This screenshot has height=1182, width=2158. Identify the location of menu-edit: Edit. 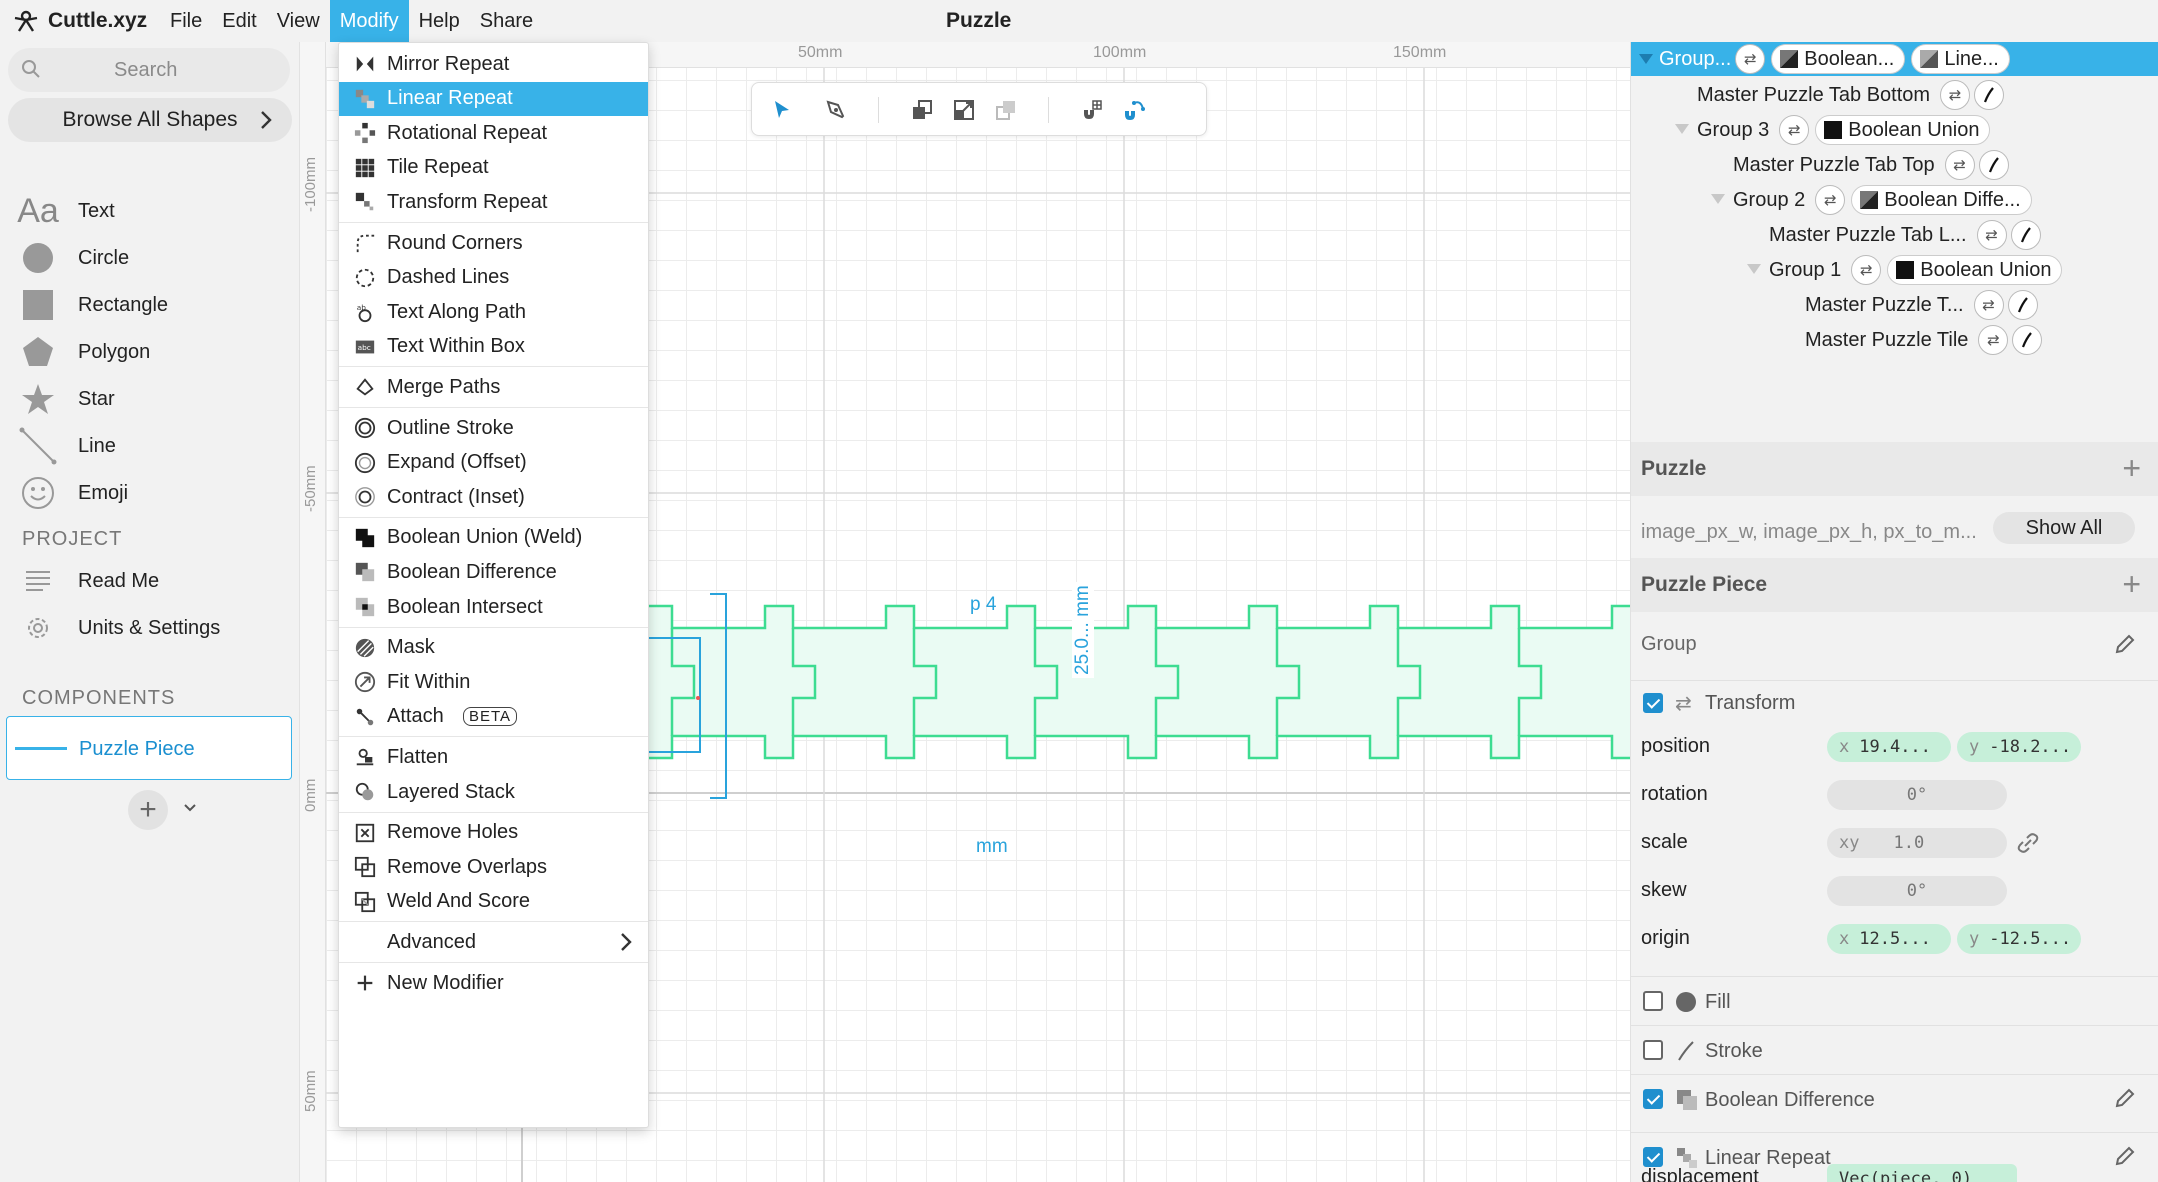
(239, 21).